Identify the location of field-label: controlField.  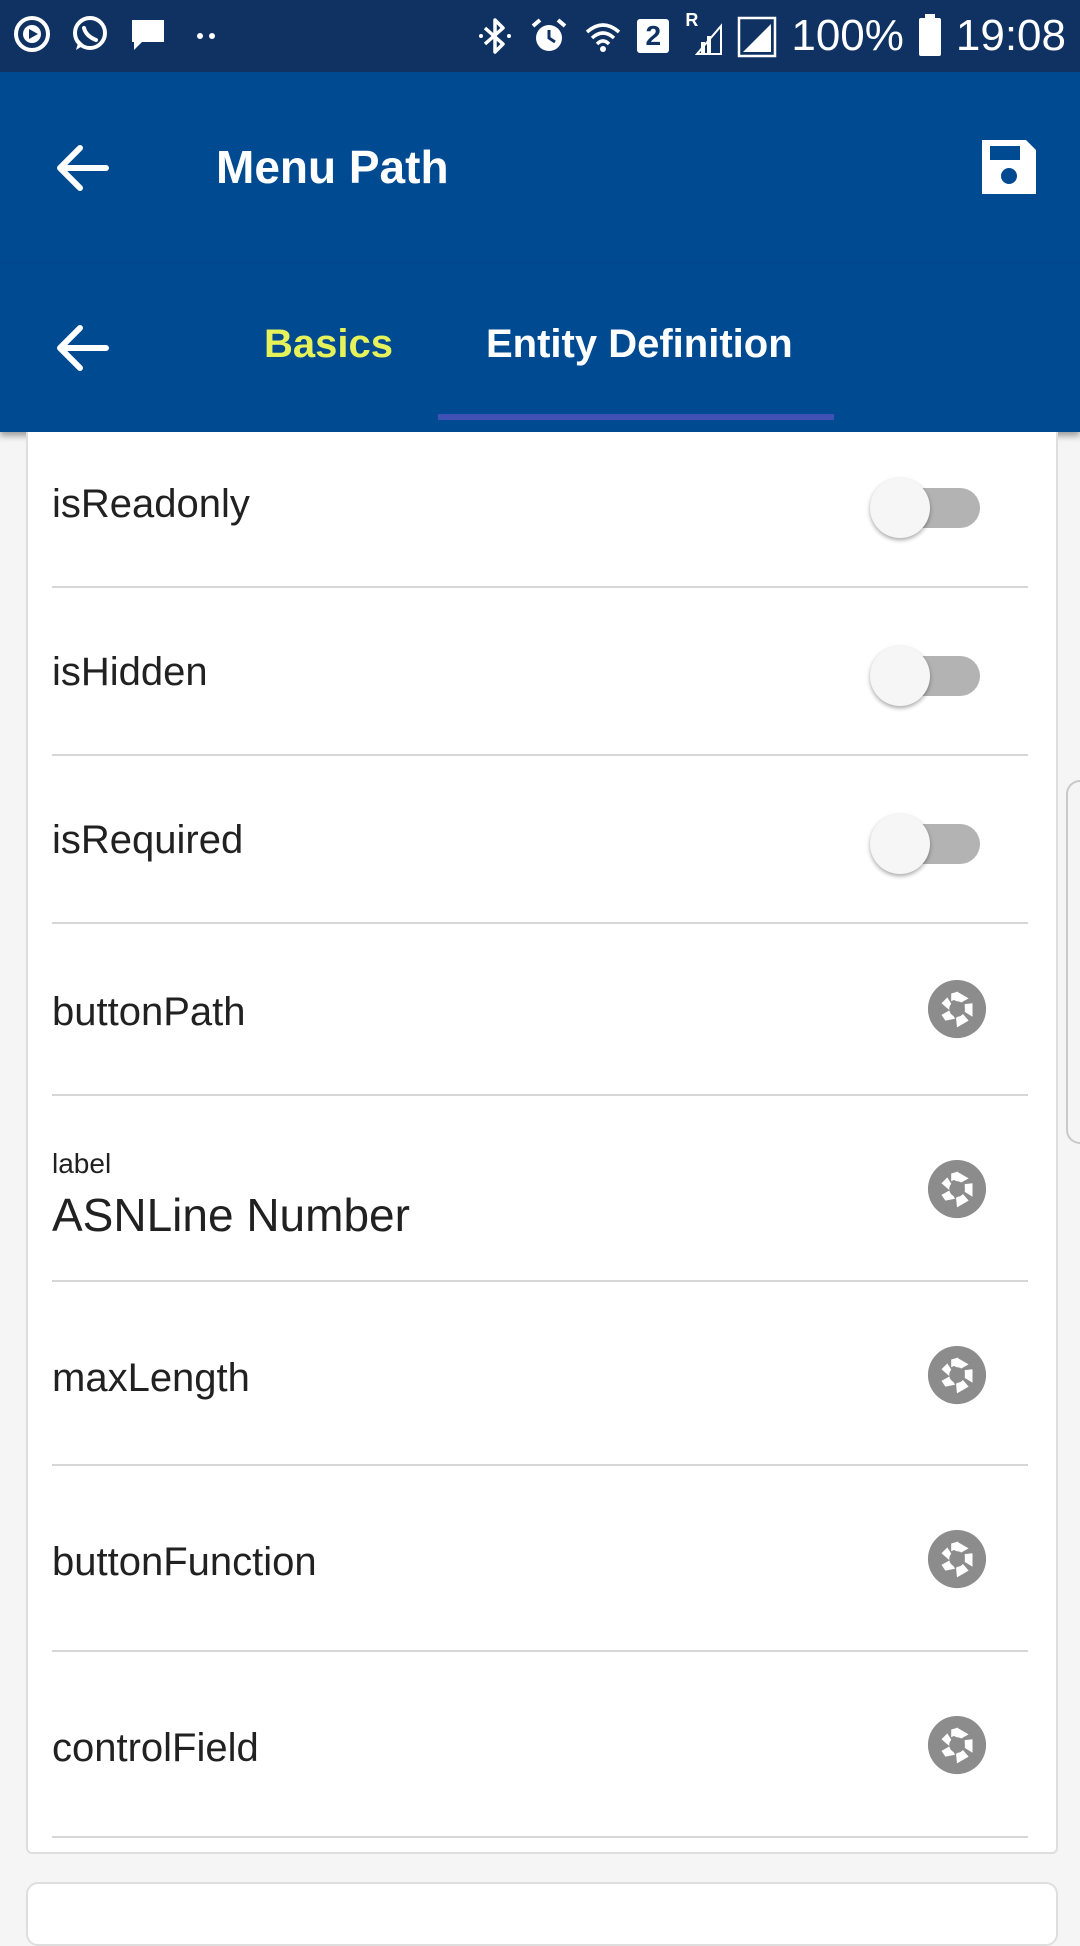
(155, 1748).